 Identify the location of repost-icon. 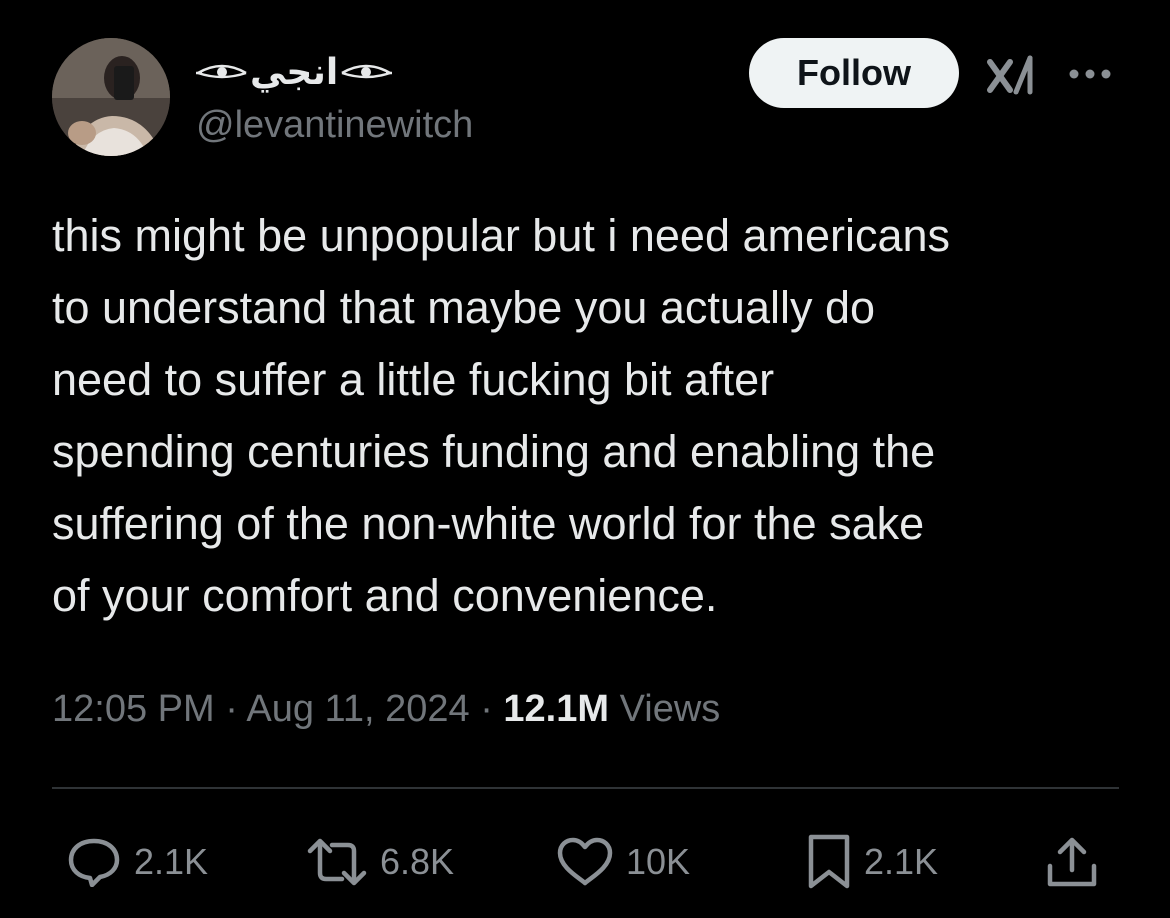
(337, 862).